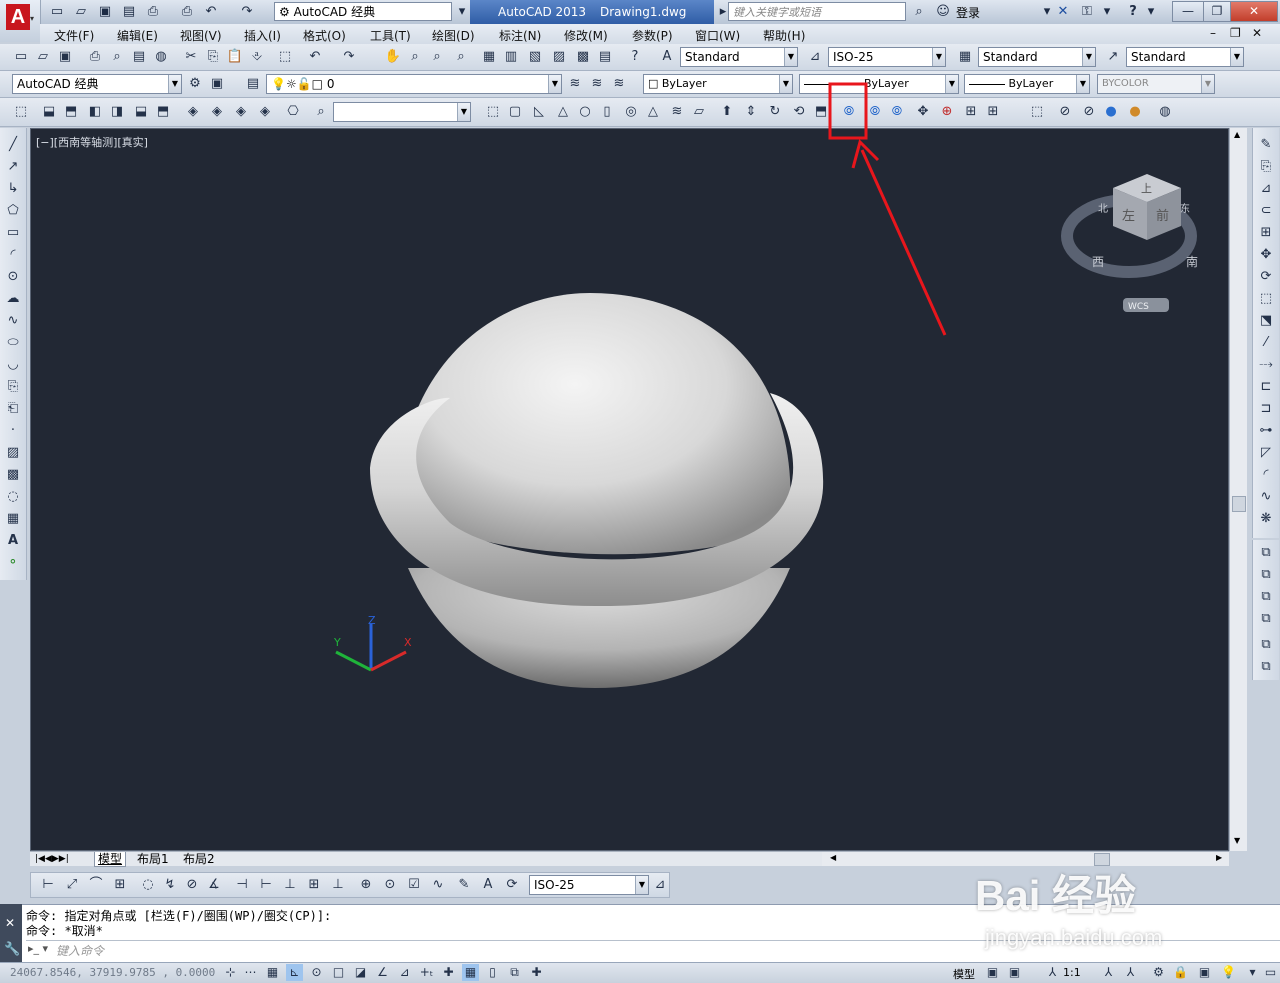 This screenshot has width=1280, height=983. What do you see at coordinates (170, 885) in the screenshot?
I see `jogged-dim-icon: ↯` at bounding box center [170, 885].